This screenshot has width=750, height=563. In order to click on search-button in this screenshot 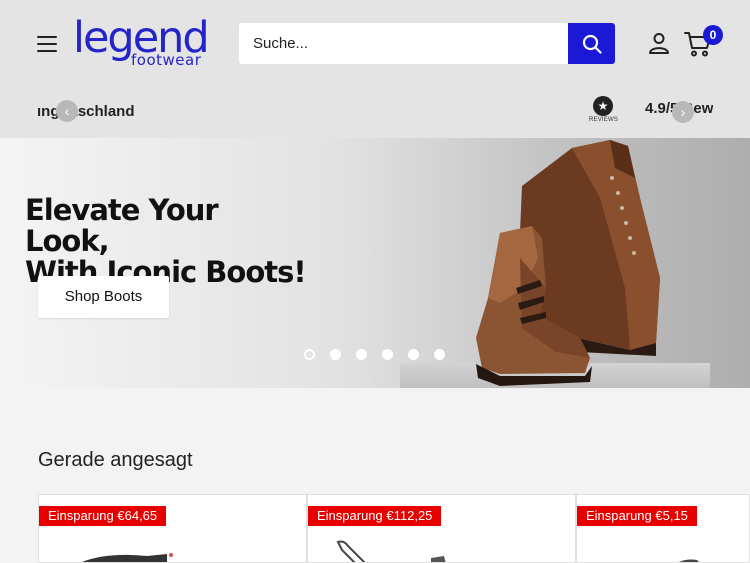, I will do `click(591, 43)`.